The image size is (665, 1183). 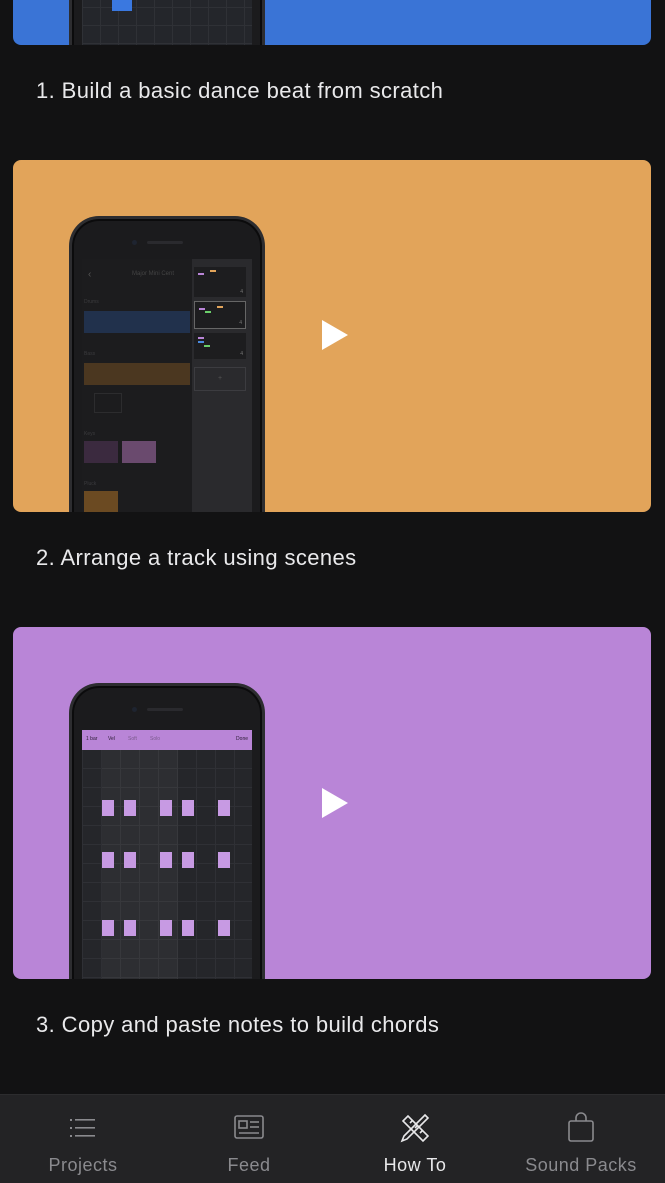 I want to click on pencil-ruler-icon, so click(x=415, y=1128).